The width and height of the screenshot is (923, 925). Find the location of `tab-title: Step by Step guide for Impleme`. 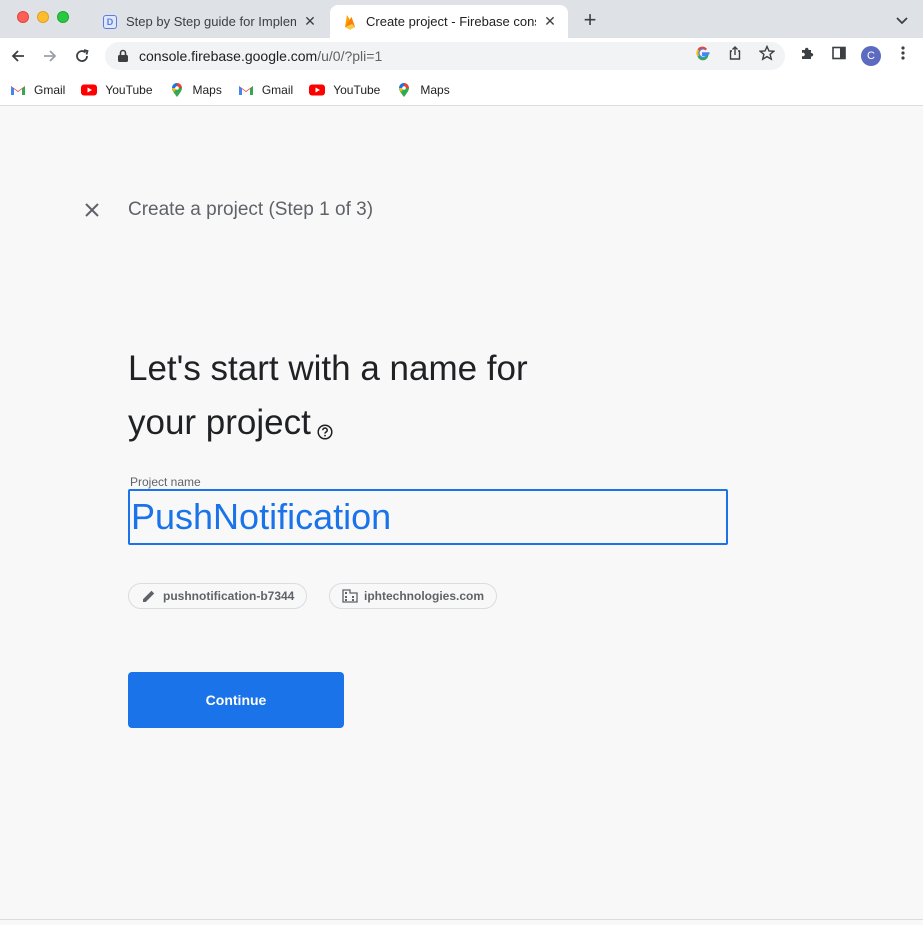

tab-title: Step by Step guide for Impleme is located at coordinates (211, 21).